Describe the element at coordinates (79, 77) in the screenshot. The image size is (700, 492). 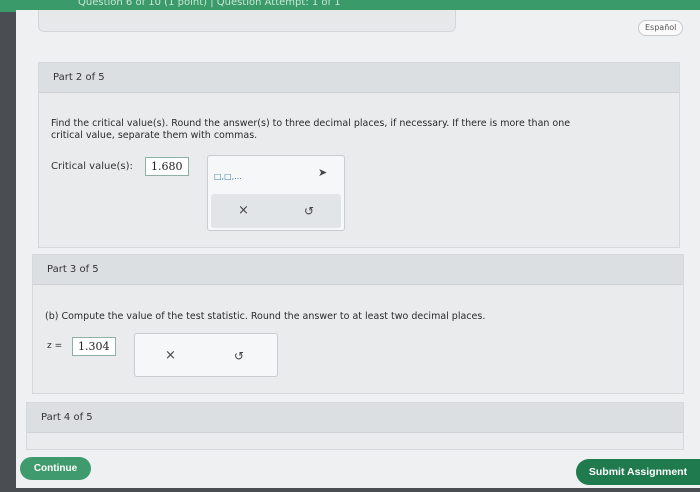
I see `part-2-title: Part 2 of 5` at that location.